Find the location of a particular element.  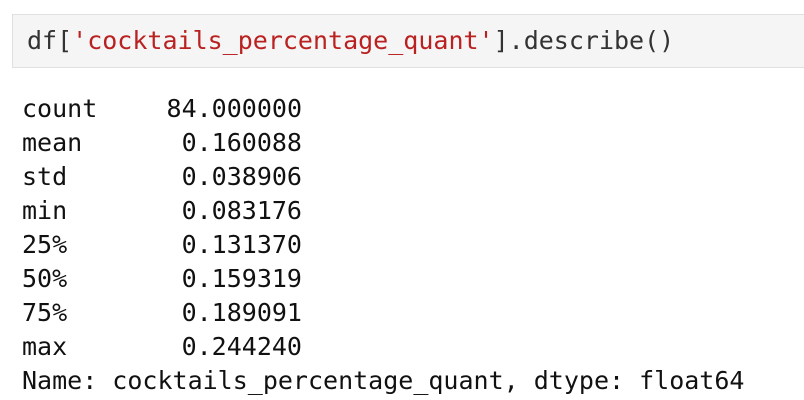

stat-value: 0.131370 is located at coordinates (241, 244).